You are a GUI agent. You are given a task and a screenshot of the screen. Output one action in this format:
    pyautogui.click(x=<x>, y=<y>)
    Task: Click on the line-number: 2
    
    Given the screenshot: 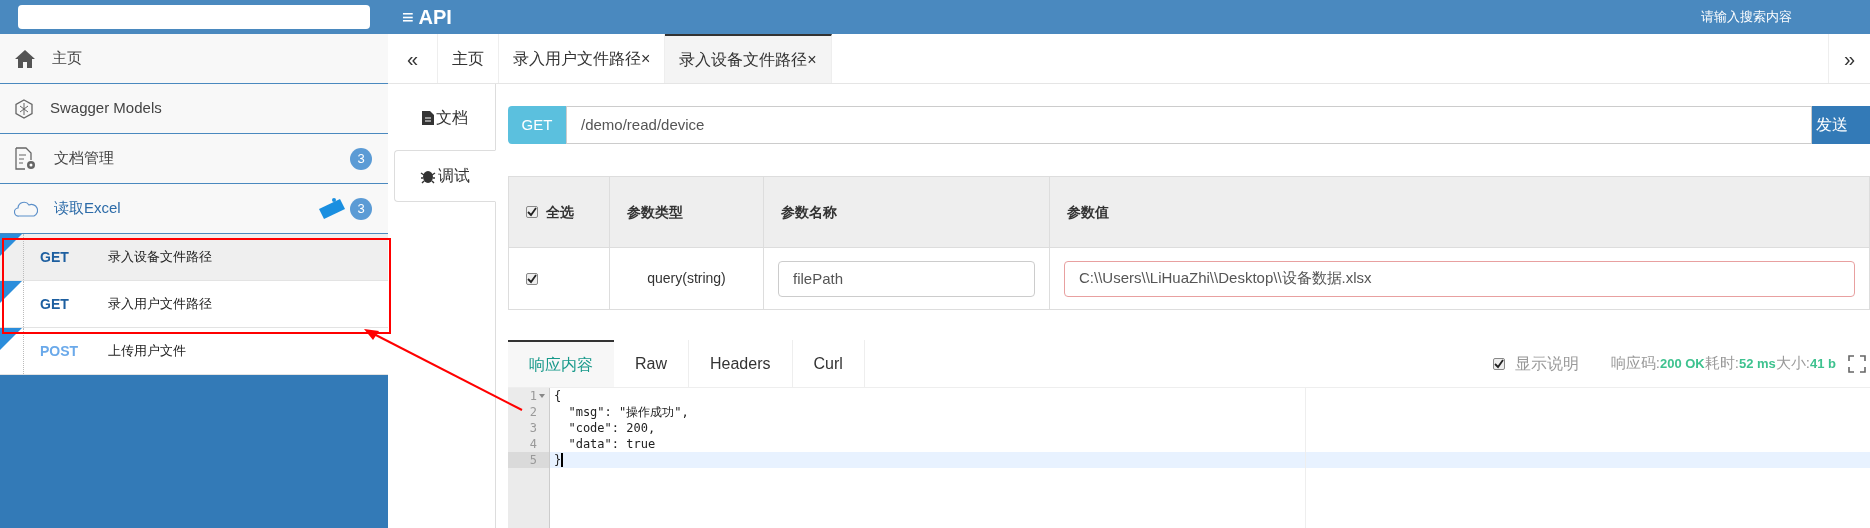 What is the action you would take?
    pyautogui.click(x=533, y=412)
    